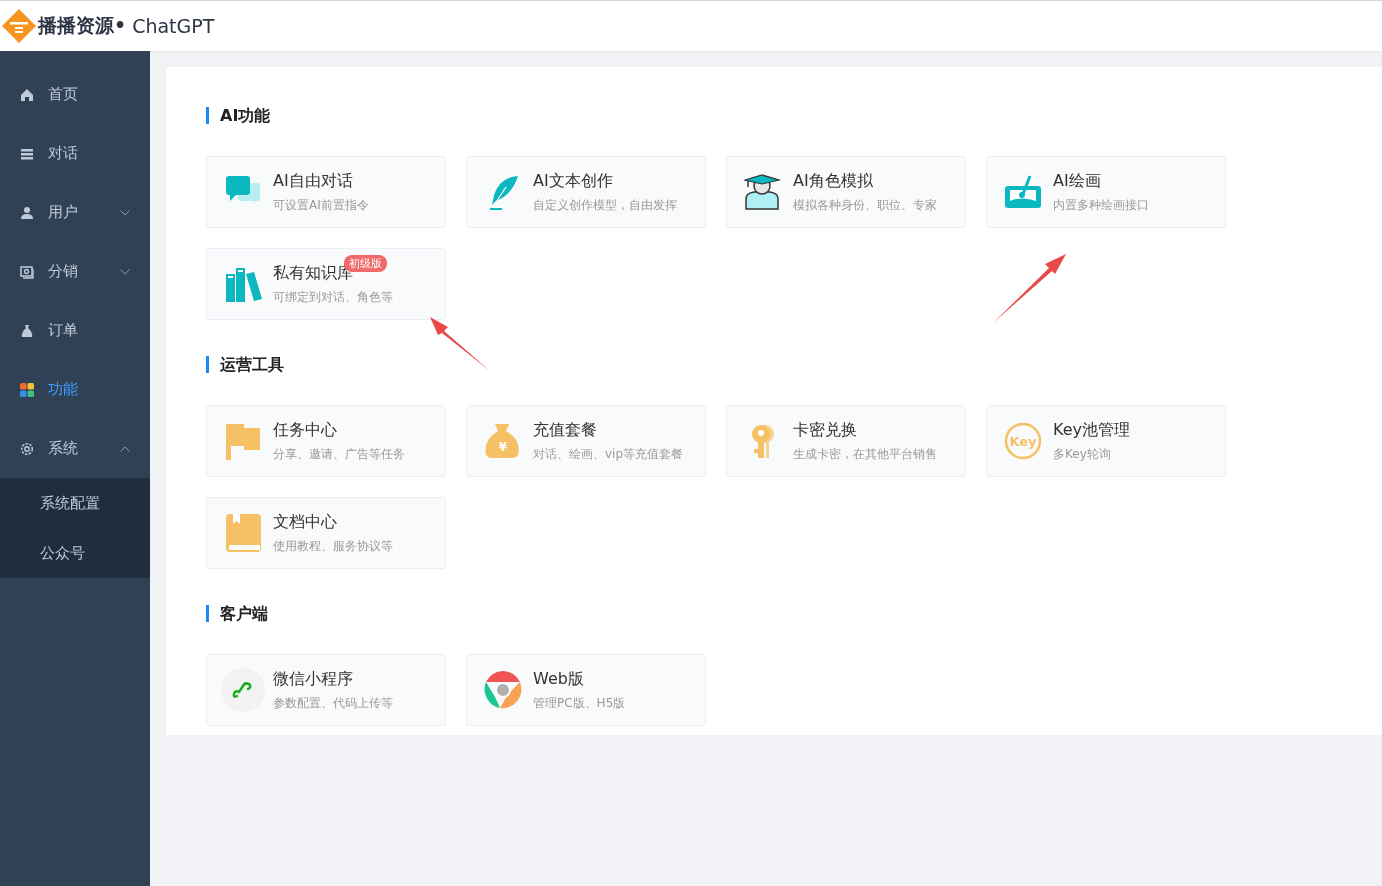 The width and height of the screenshot is (1382, 886). Describe the element at coordinates (313, 180) in the screenshot. I see `card-title: AI自由对话` at that location.